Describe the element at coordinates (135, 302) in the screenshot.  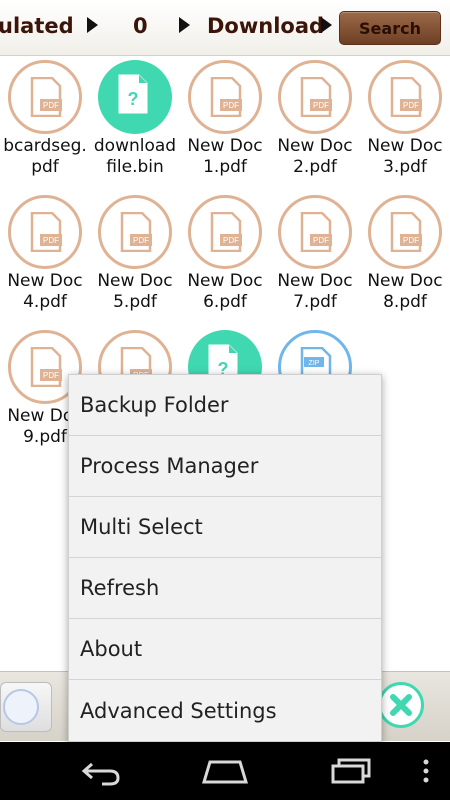
I see `file-name-line2: 5.pdf` at that location.